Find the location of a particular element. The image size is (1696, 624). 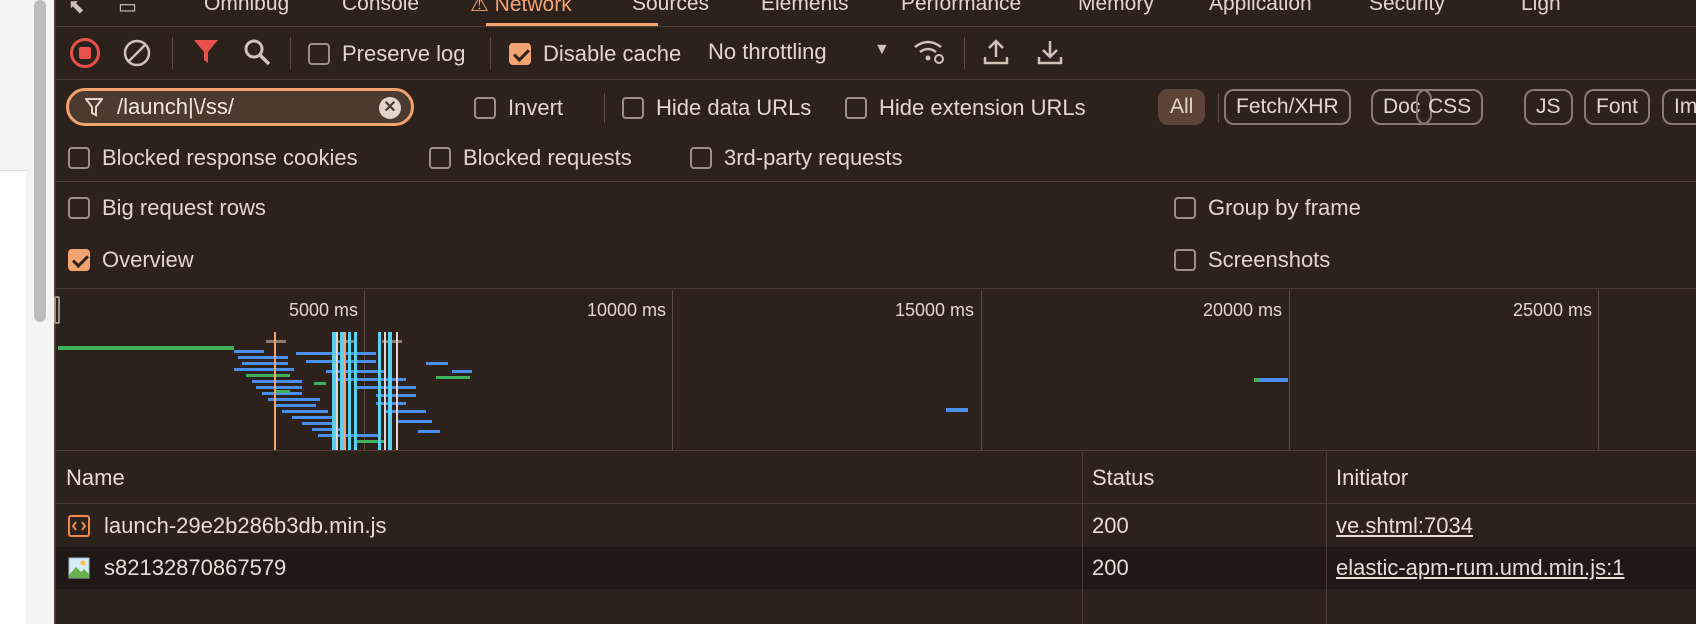

invert-checkbox is located at coordinates (485, 108).